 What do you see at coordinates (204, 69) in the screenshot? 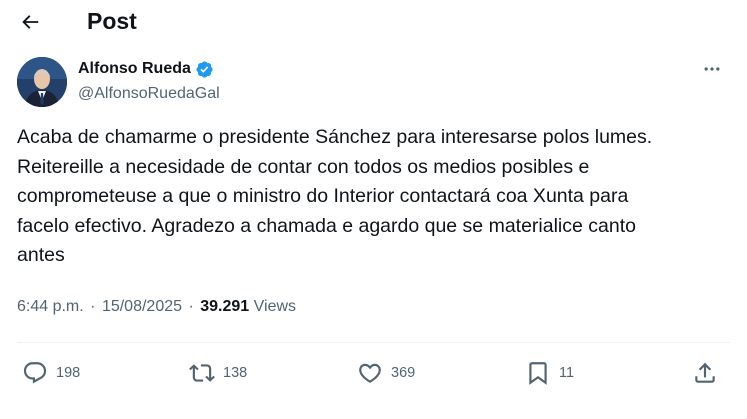
I see `verified-badge-icon` at bounding box center [204, 69].